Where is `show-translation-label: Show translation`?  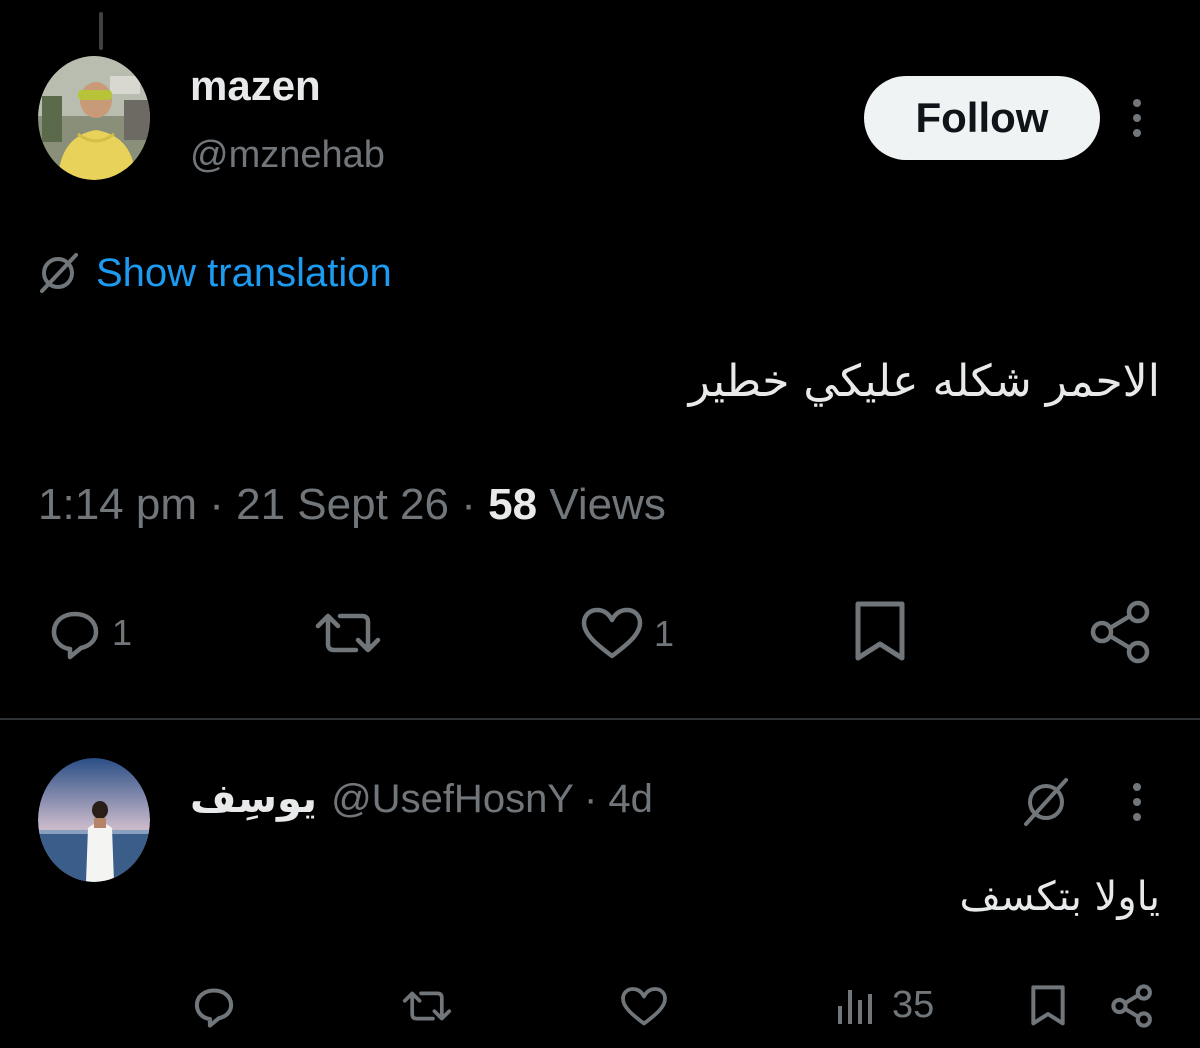 show-translation-label: Show translation is located at coordinates (244, 272).